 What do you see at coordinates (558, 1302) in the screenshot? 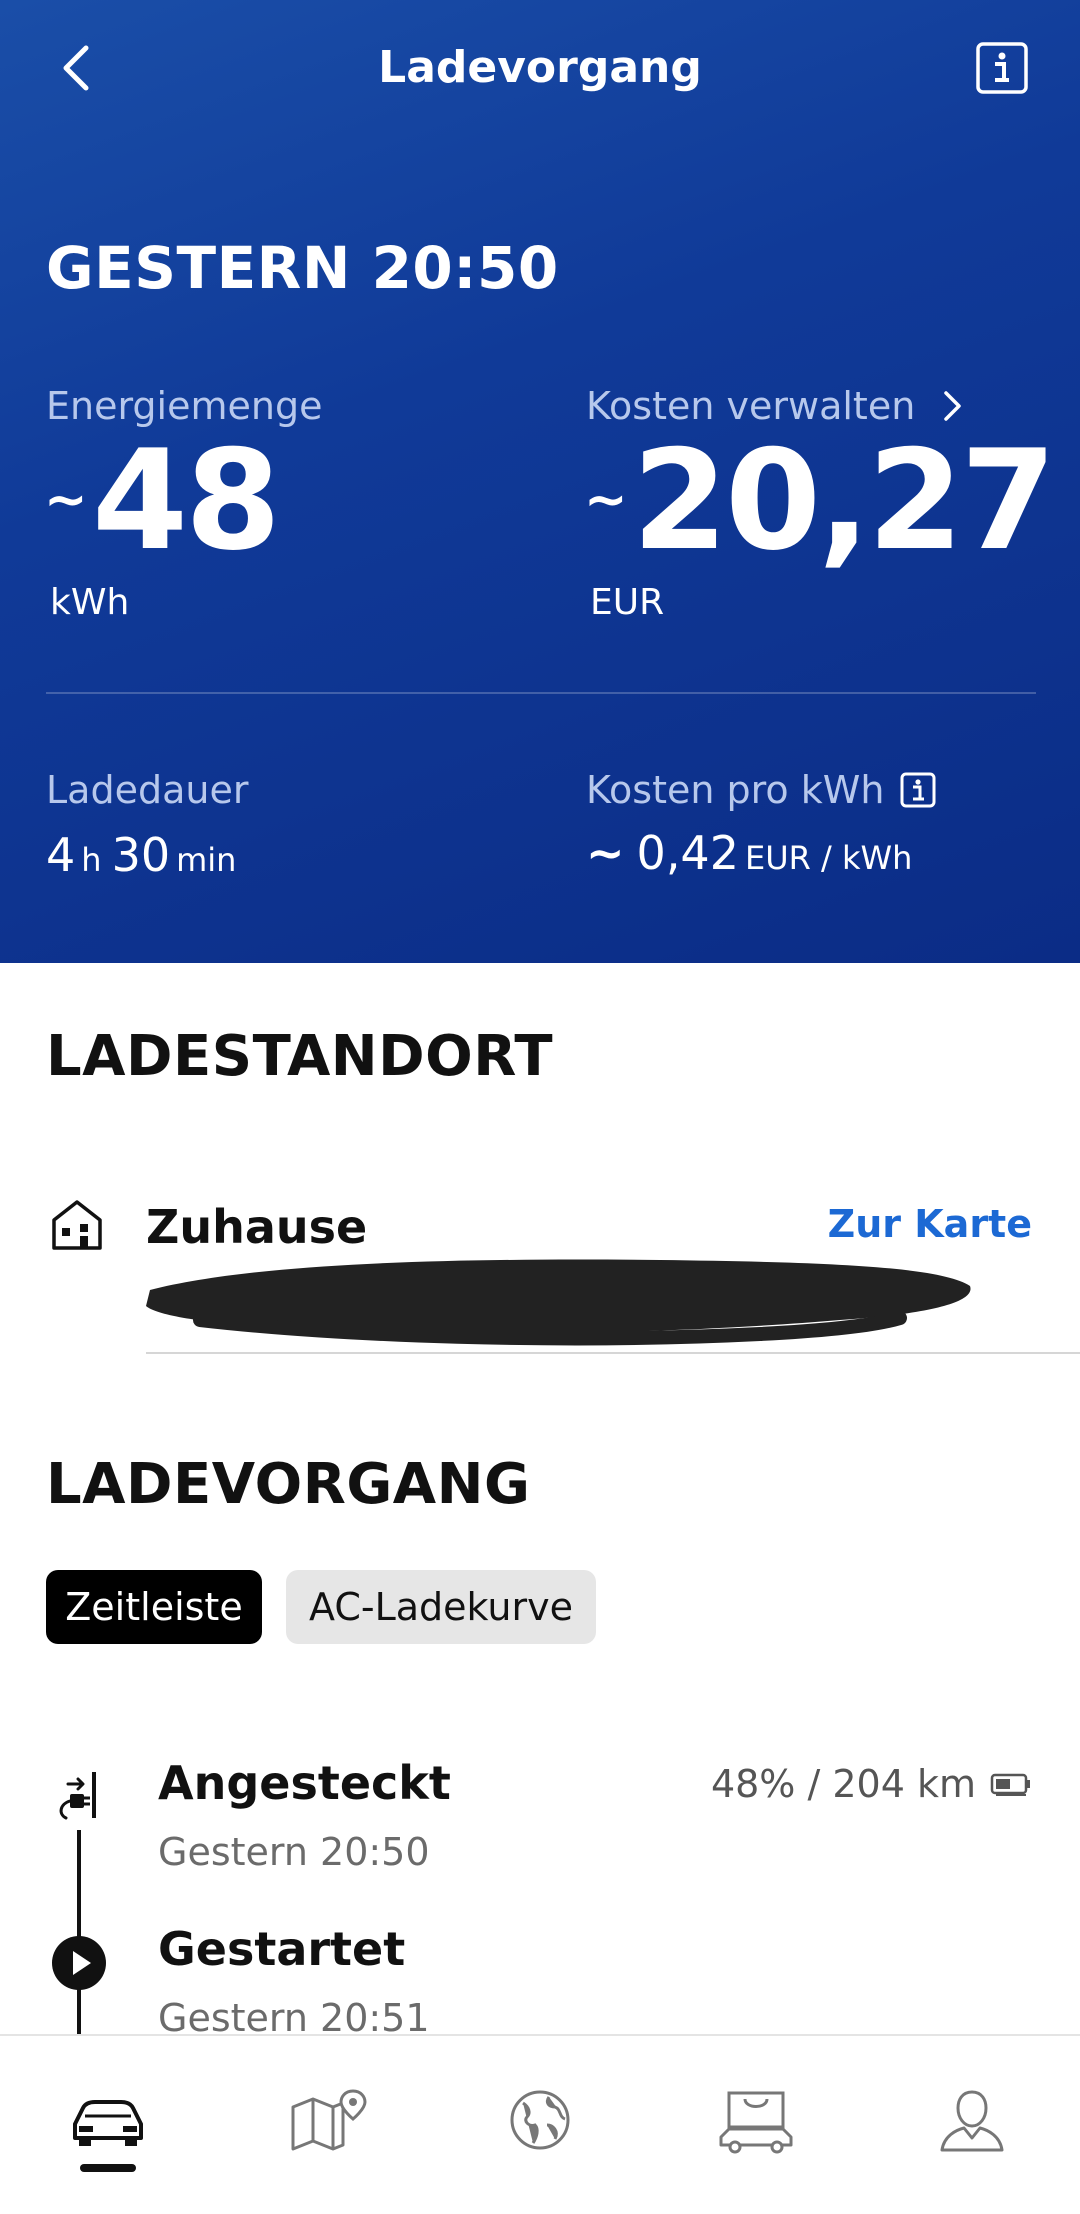
I see `redacted-address` at bounding box center [558, 1302].